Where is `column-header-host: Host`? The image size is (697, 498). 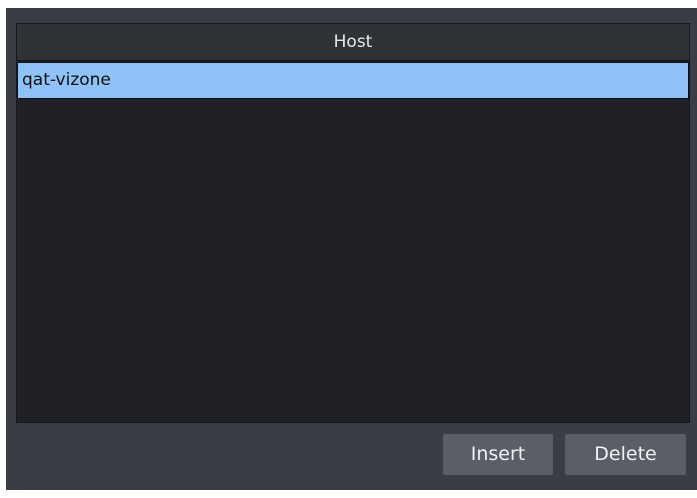
column-header-host: Host is located at coordinates (353, 42).